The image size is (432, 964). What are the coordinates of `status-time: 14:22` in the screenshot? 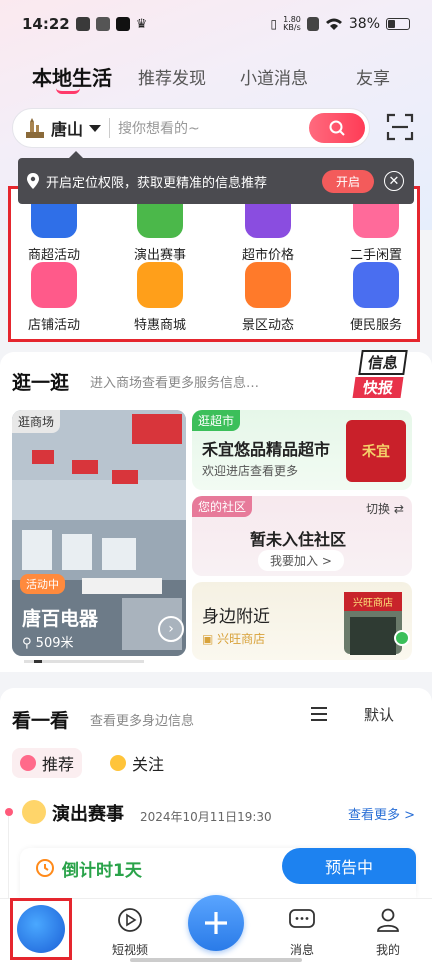 It's located at (46, 24).